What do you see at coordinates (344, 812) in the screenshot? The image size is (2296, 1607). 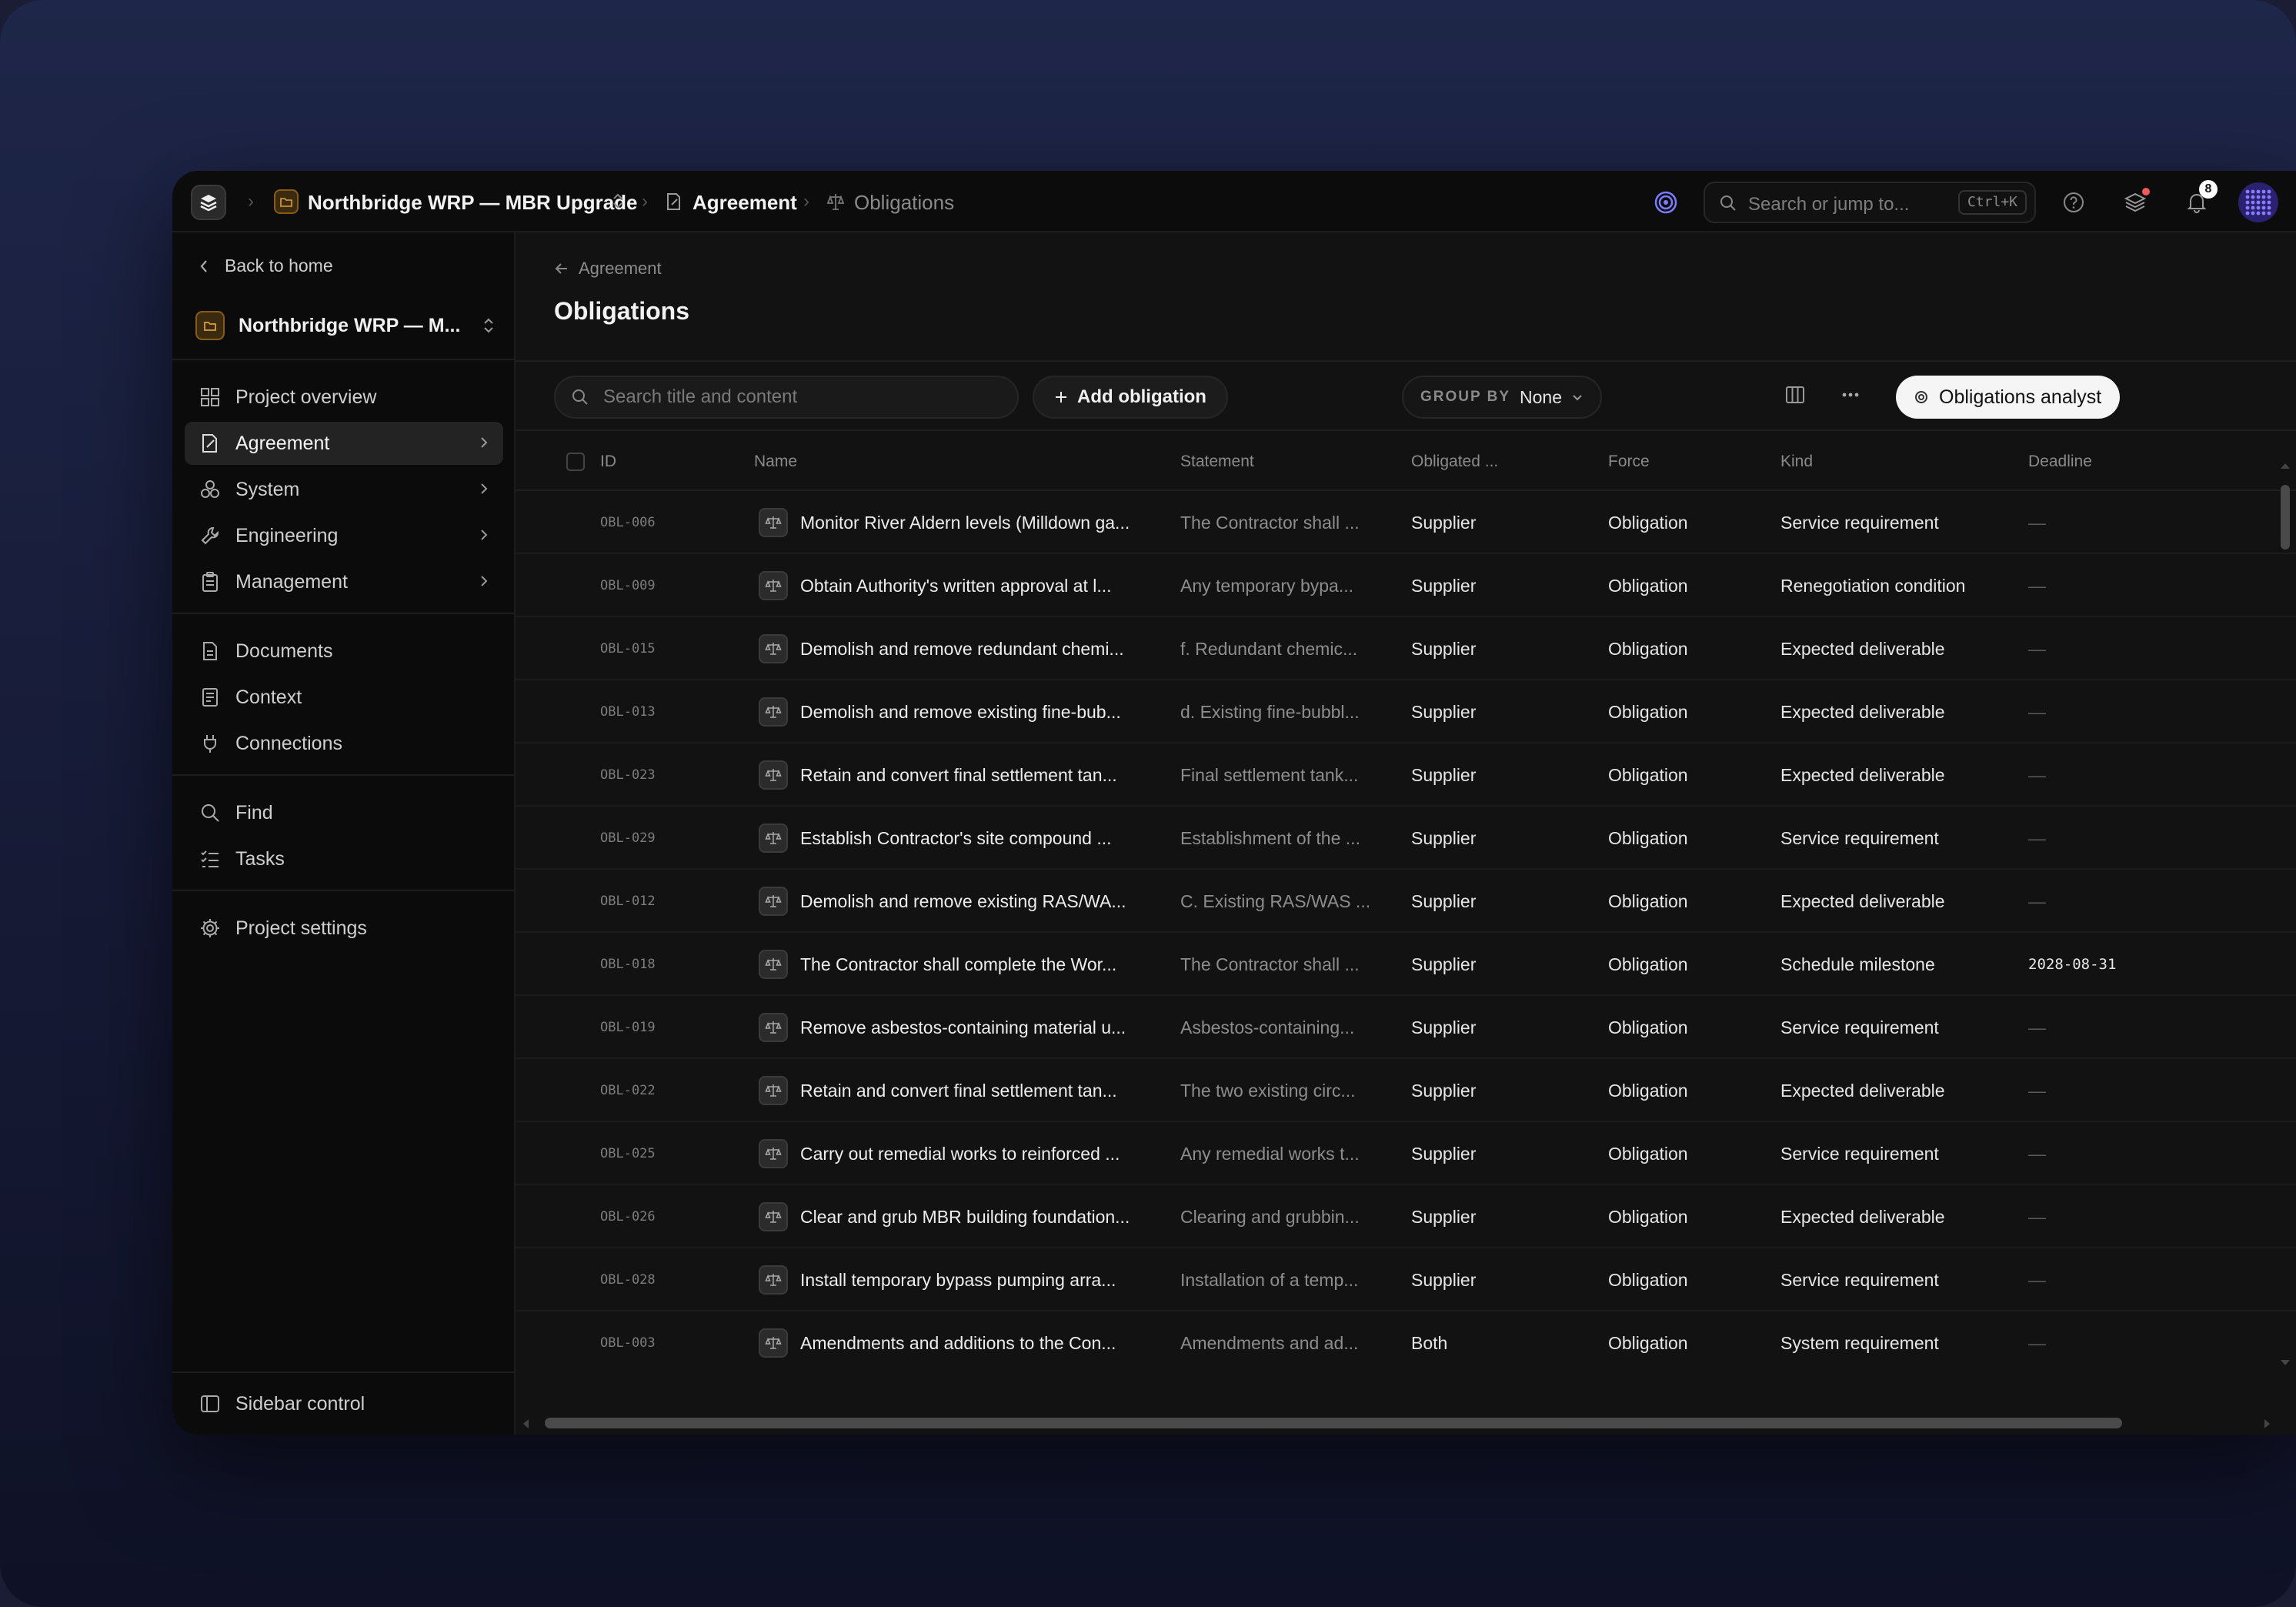 I see `nav-find: Find` at bounding box center [344, 812].